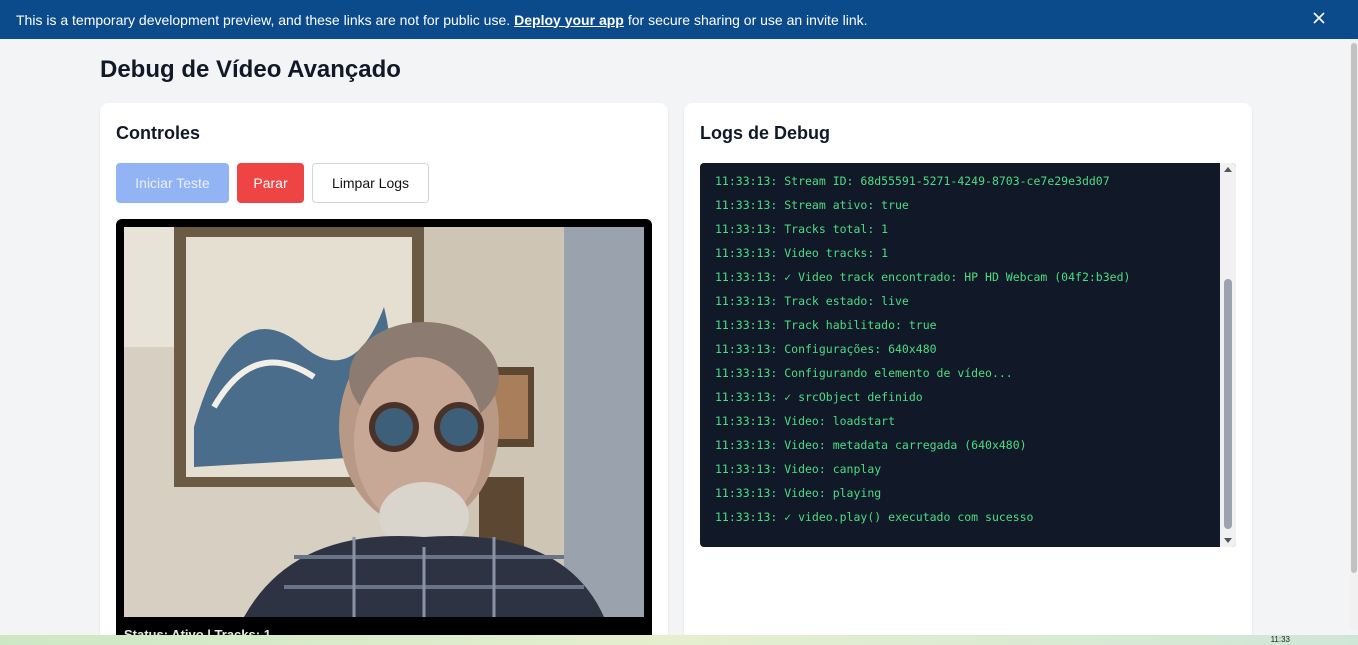  I want to click on log-line: 11:33:13: Video: playing, so click(798, 493).